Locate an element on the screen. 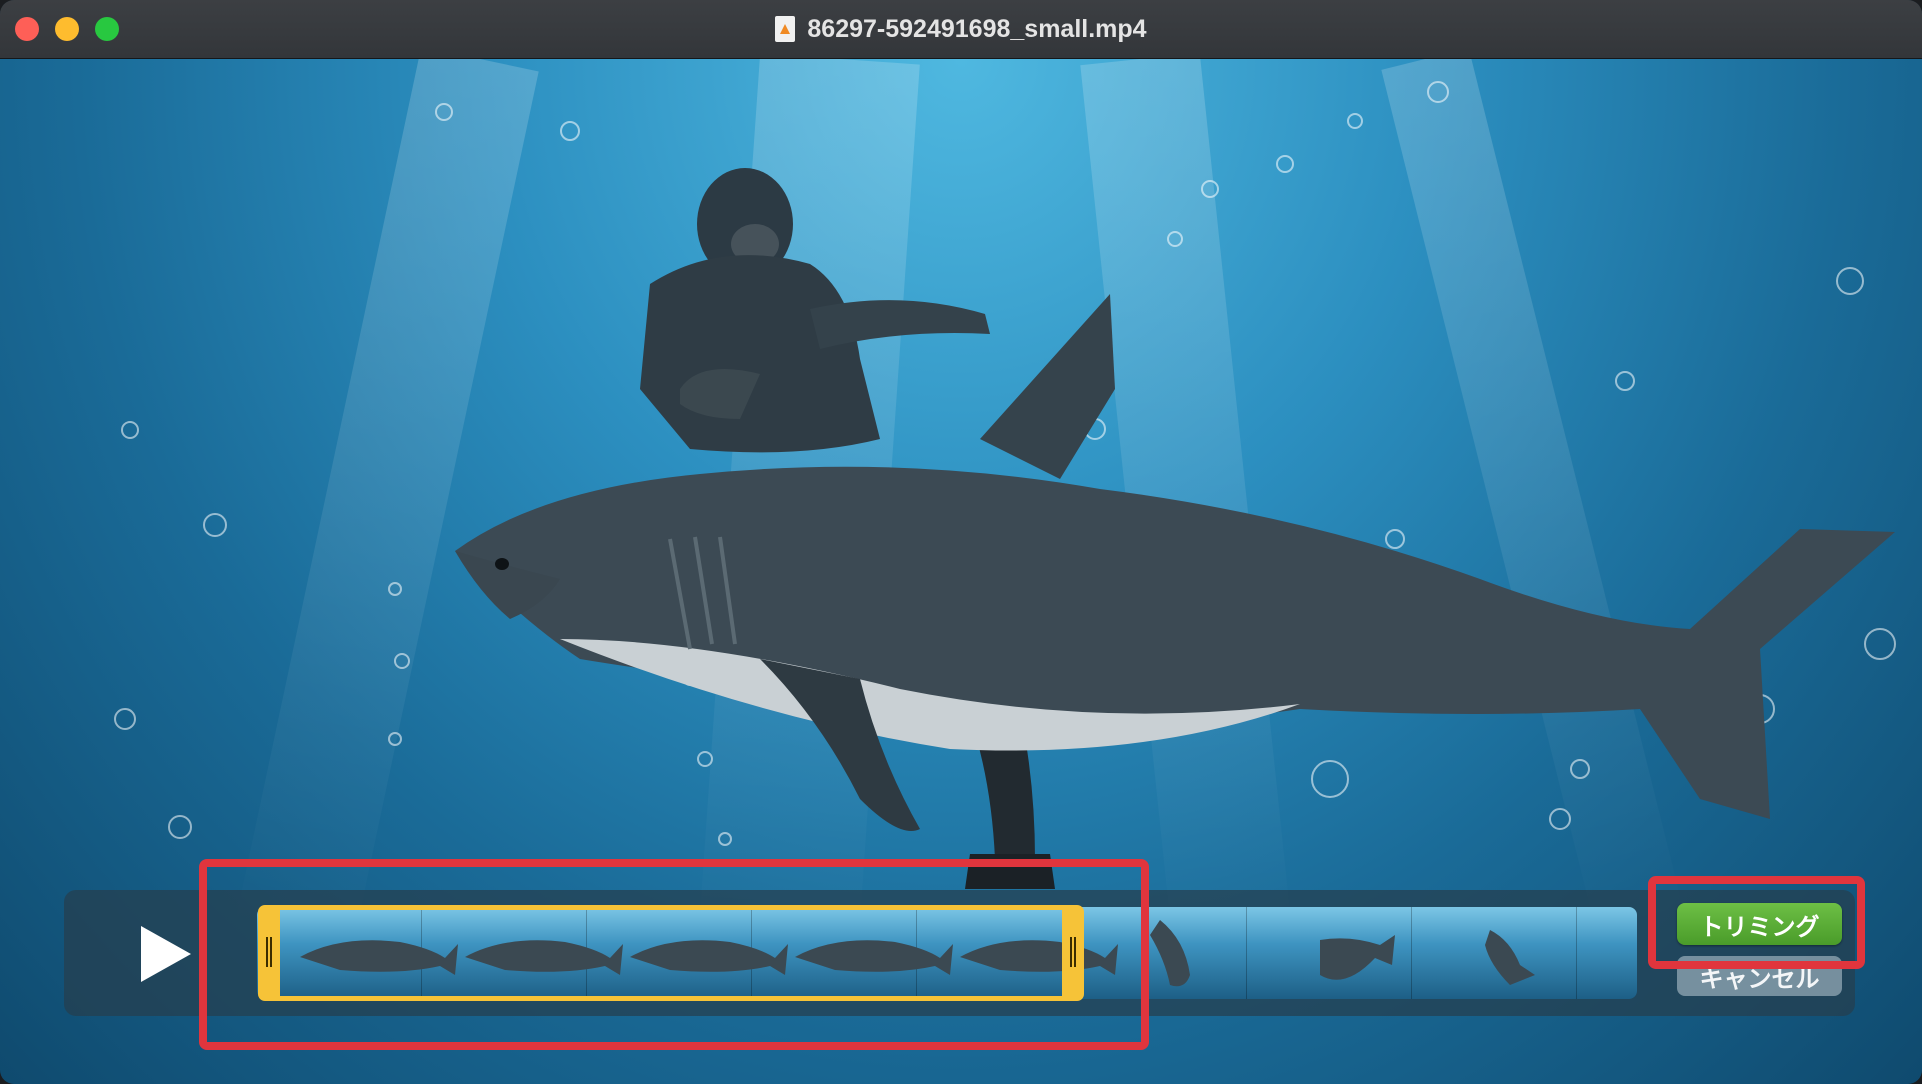 Image resolution: width=1922 pixels, height=1084 pixels. title-group: 86297-592491698_small.mp4 is located at coordinates (961, 29).